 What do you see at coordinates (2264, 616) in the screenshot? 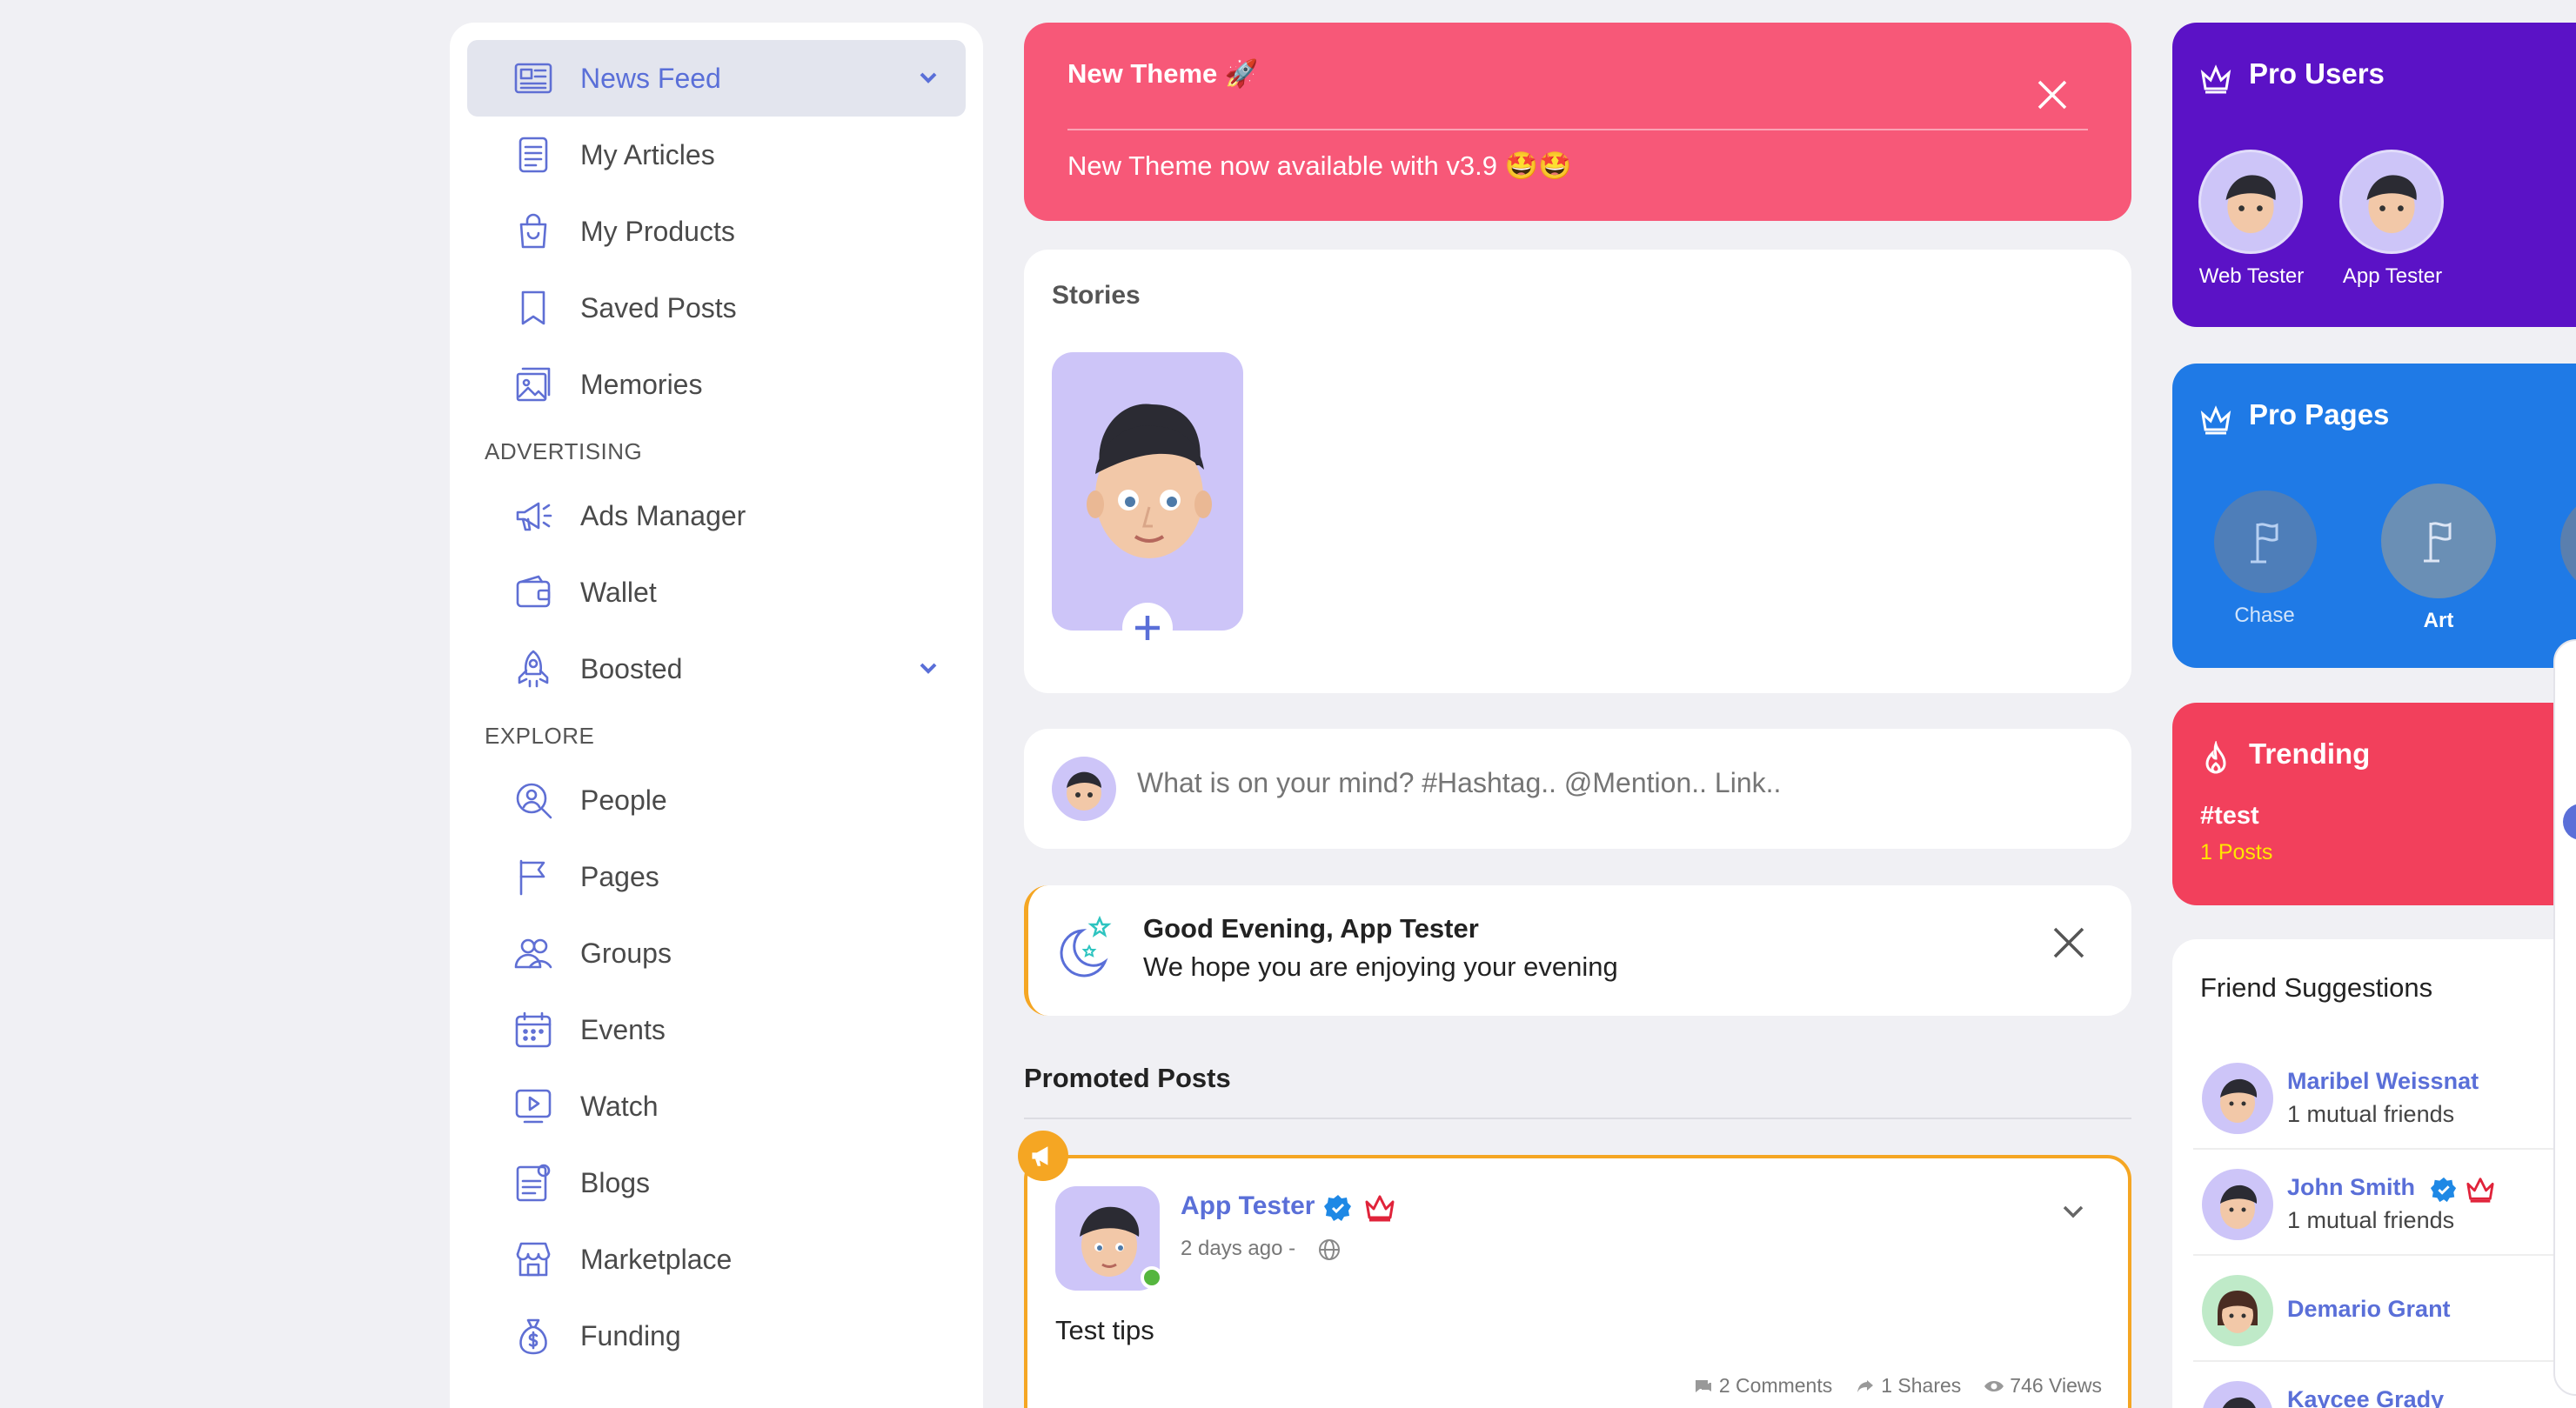
I see `pro-page-name: Chase` at bounding box center [2264, 616].